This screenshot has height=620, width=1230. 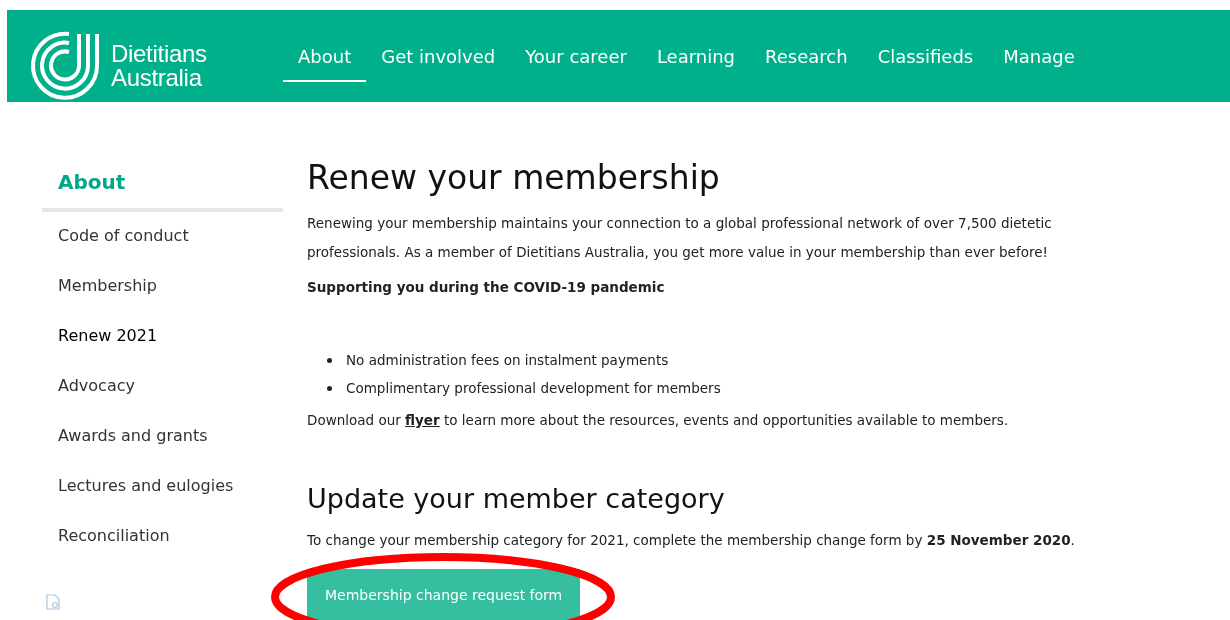 I want to click on logo-text: Dietitians Australia, so click(x=159, y=66).